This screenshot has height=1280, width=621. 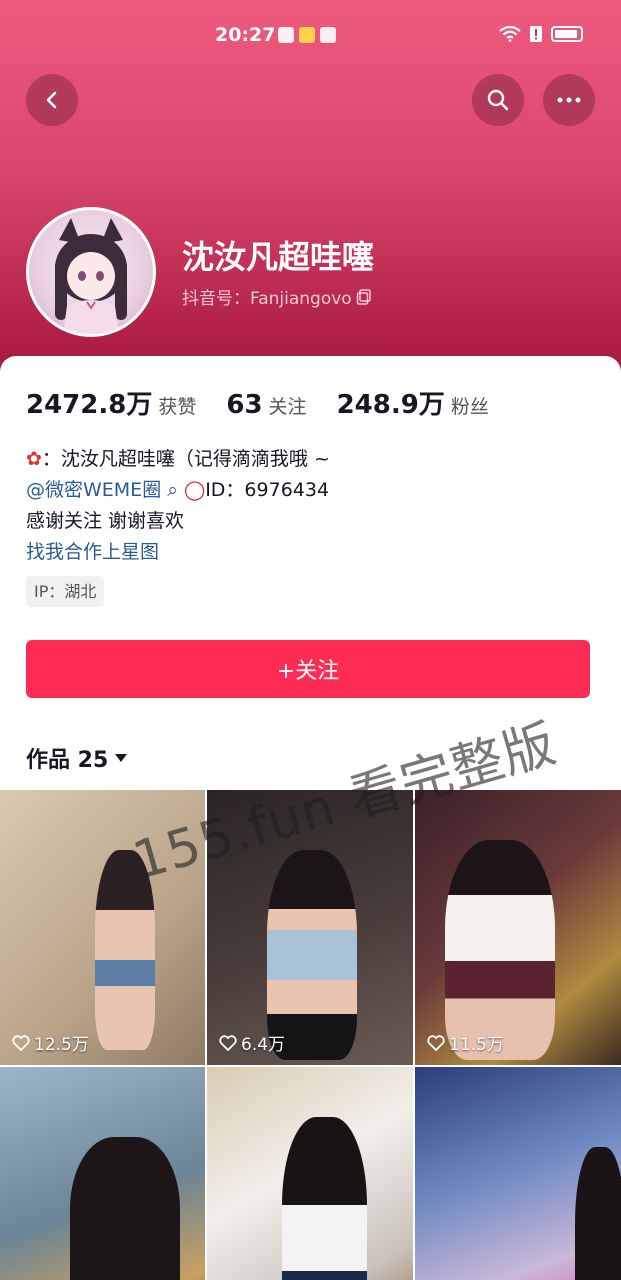 I want to click on more-button, so click(x=569, y=100).